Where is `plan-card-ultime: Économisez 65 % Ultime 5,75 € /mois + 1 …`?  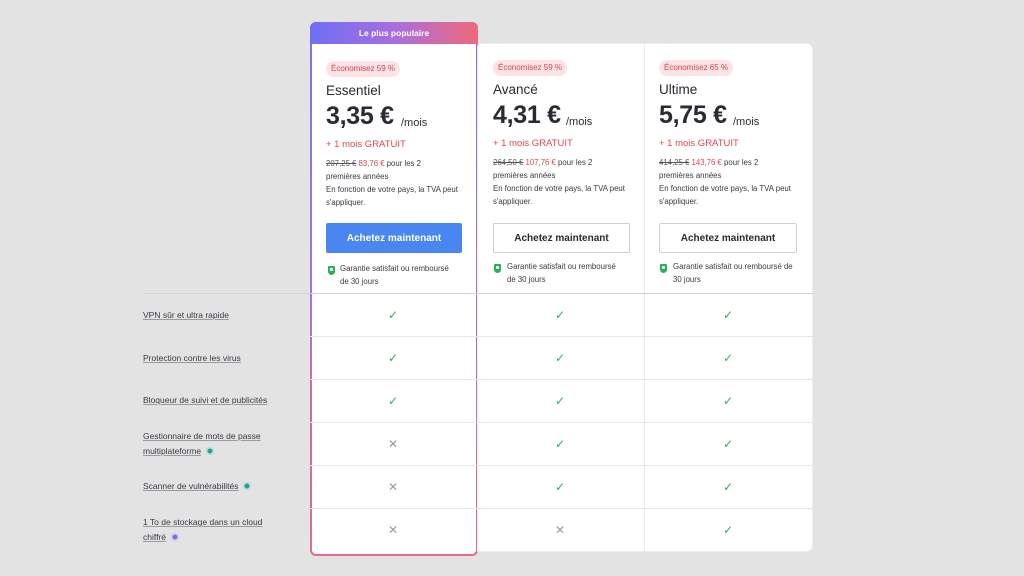 plan-card-ultime: Économisez 65 % Ultime 5,75 € /mois + 1 … is located at coordinates (728, 297).